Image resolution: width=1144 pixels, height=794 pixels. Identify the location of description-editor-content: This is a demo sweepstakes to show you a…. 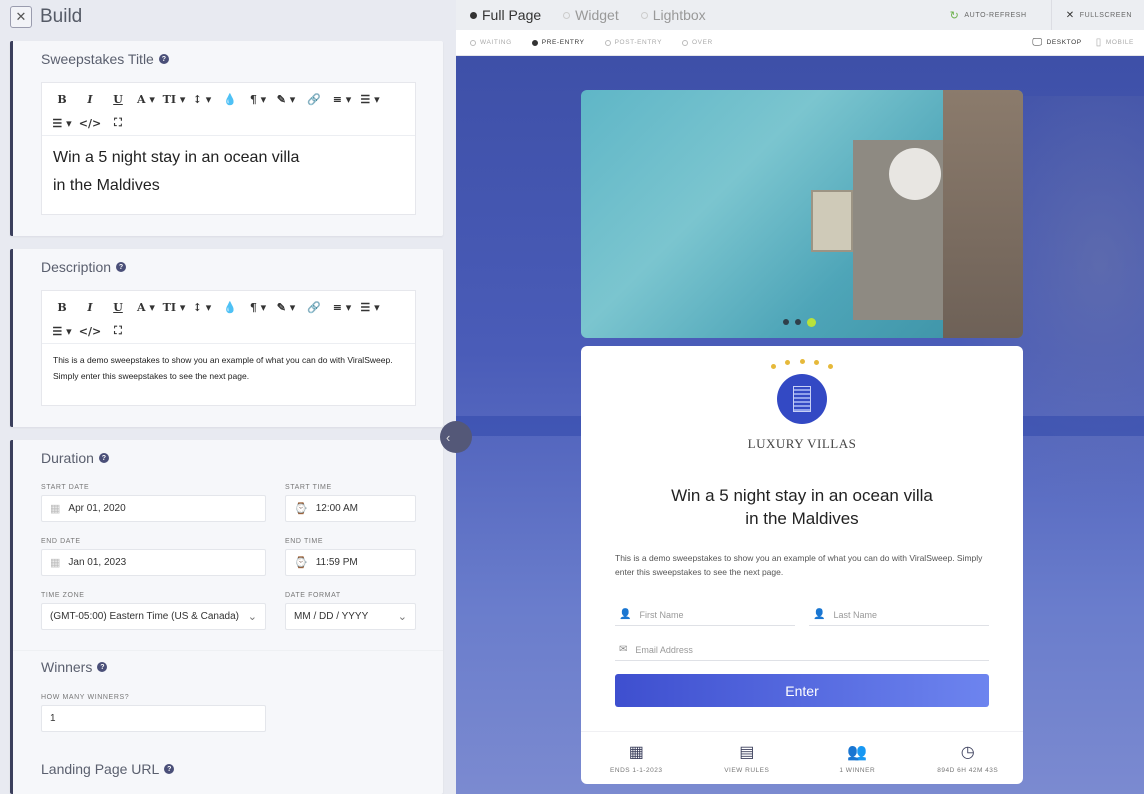
(228, 368).